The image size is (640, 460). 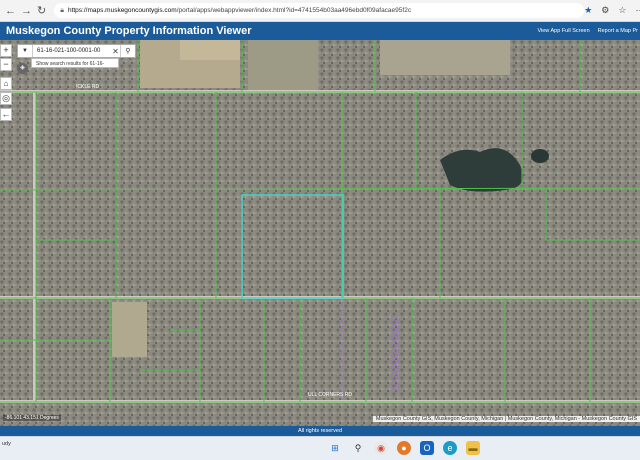 I want to click on file-explorer-icon: ▬, so click(x=473, y=448).